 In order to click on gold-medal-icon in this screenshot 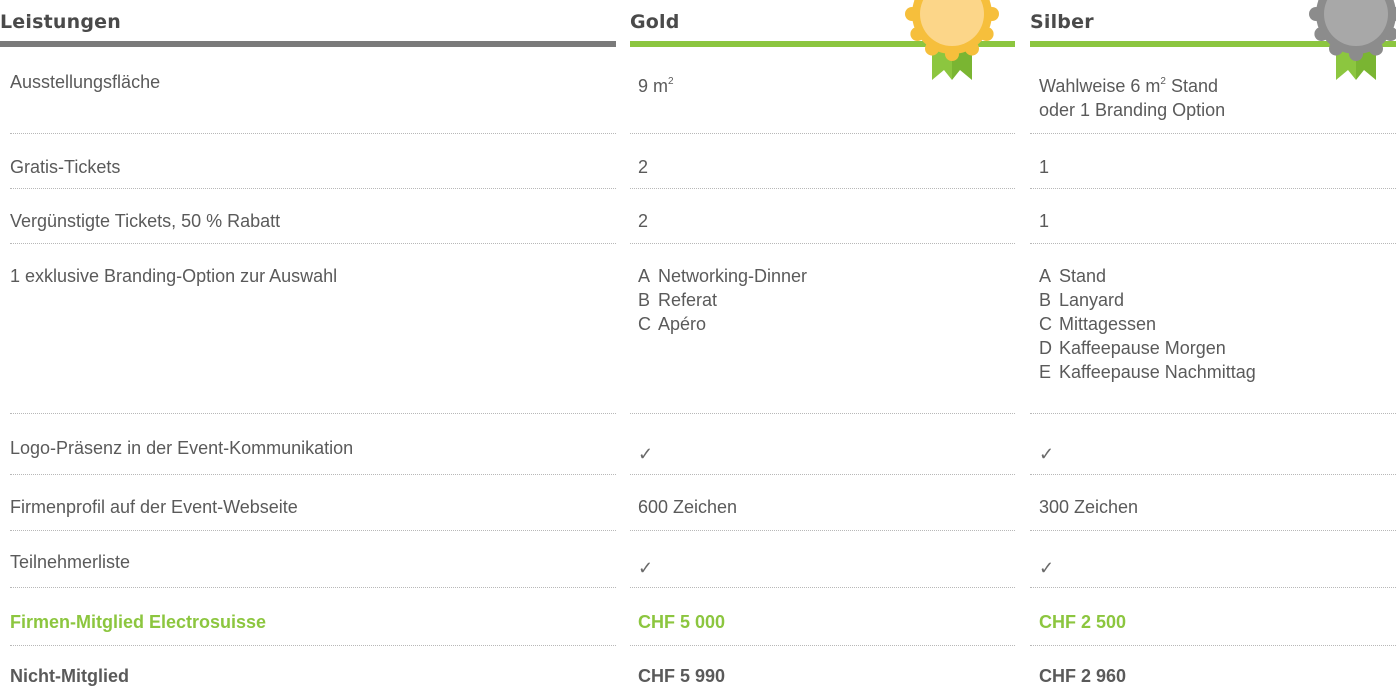, I will do `click(952, 40)`.